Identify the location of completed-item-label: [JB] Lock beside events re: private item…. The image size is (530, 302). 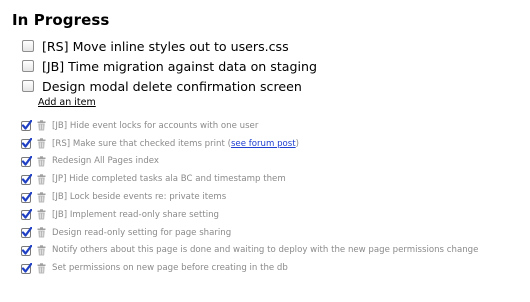
(139, 197).